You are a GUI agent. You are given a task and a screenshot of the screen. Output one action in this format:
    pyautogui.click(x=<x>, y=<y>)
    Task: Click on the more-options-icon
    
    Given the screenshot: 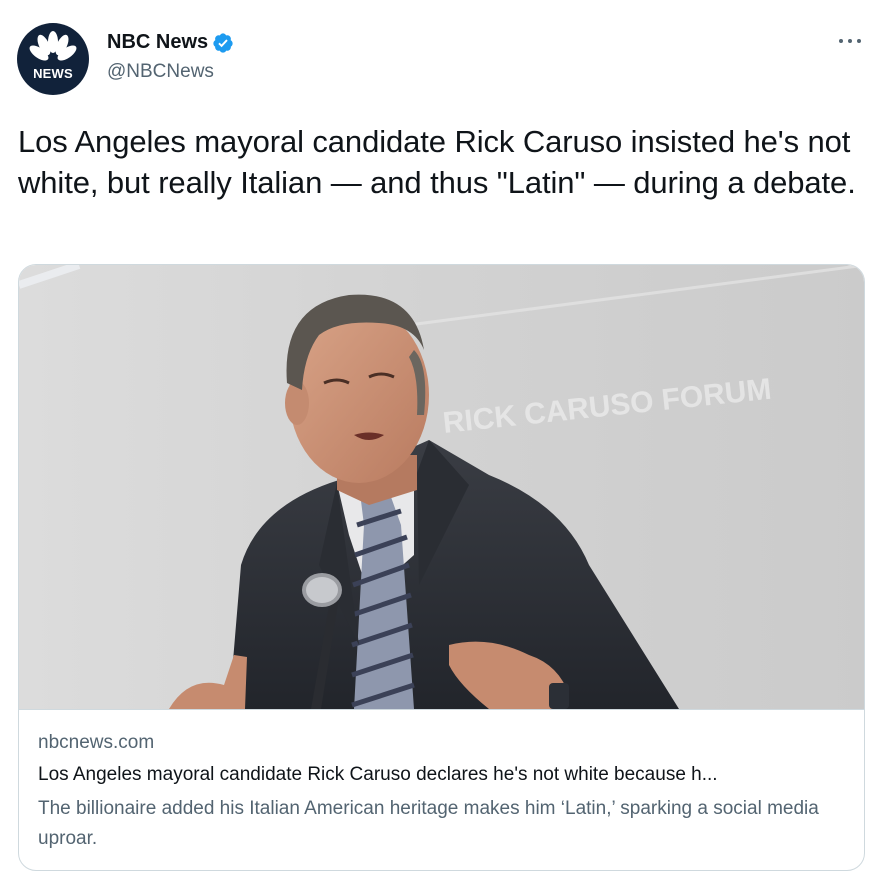 What is the action you would take?
    pyautogui.click(x=850, y=41)
    